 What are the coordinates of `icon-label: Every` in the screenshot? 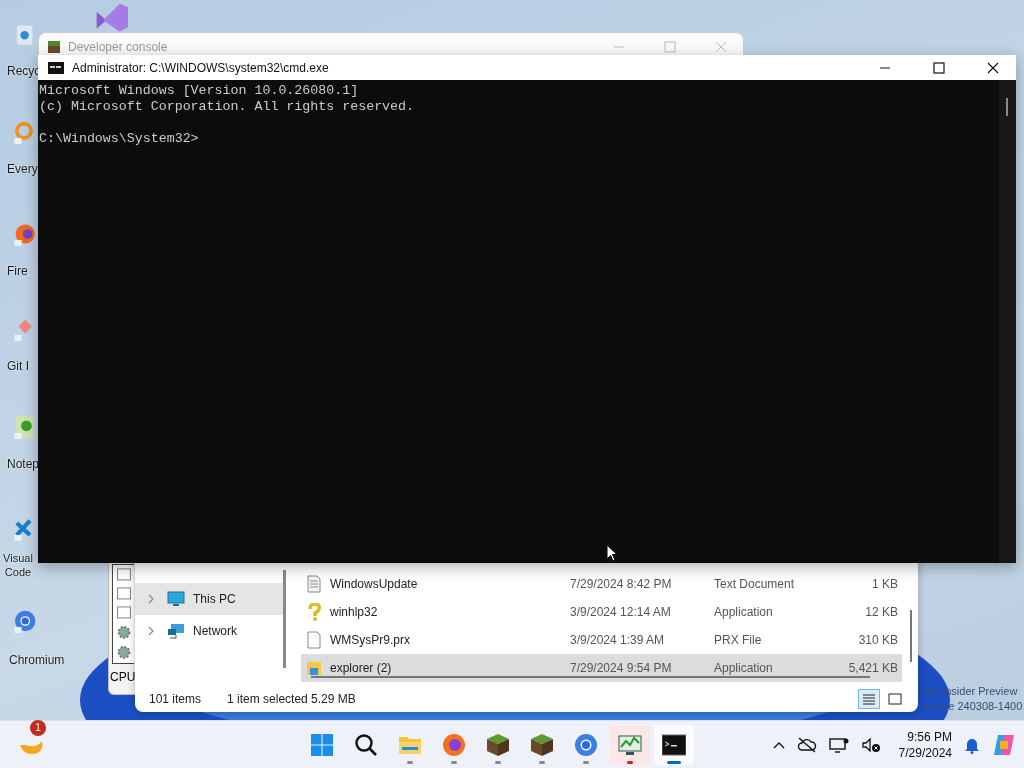 It's located at (22, 169).